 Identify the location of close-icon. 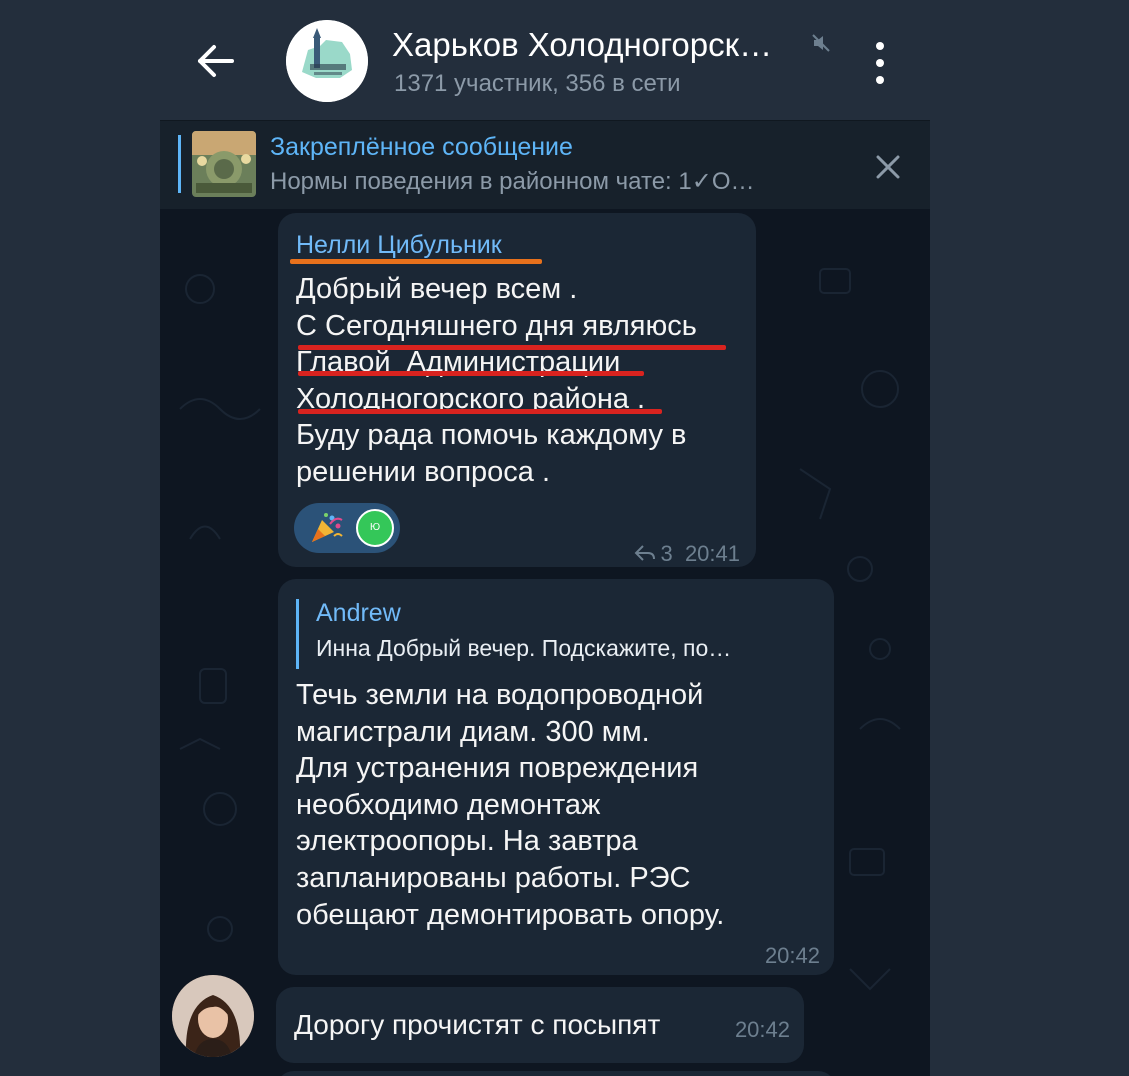
(888, 167).